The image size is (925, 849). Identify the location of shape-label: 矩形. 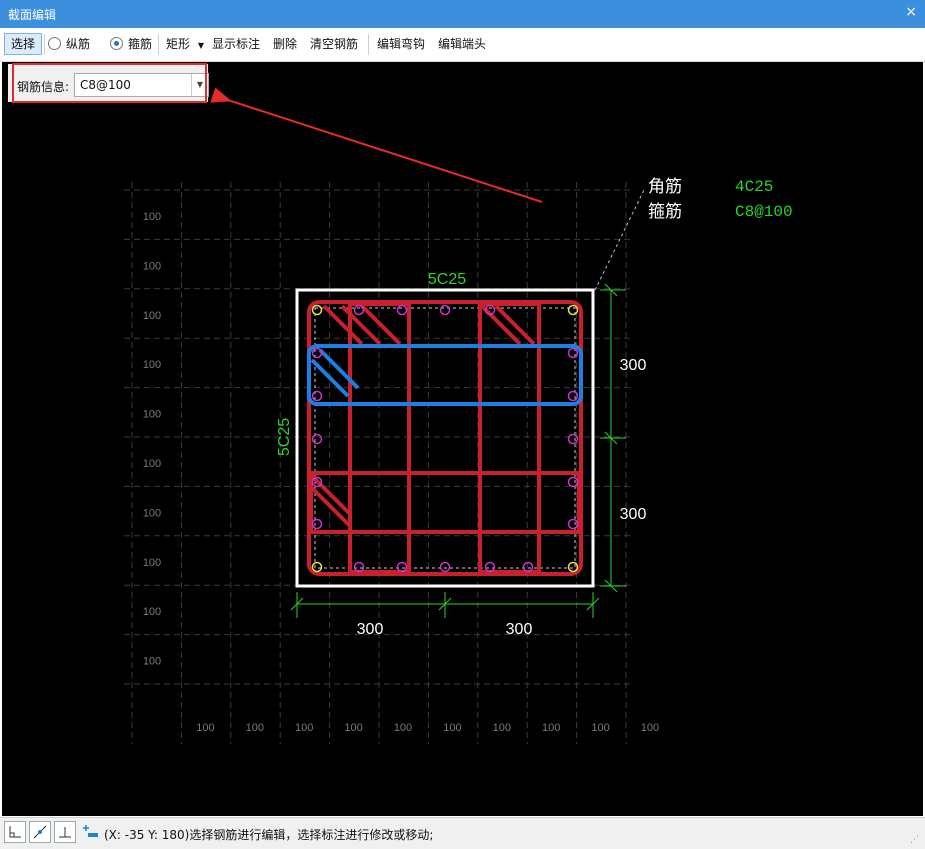
(178, 44).